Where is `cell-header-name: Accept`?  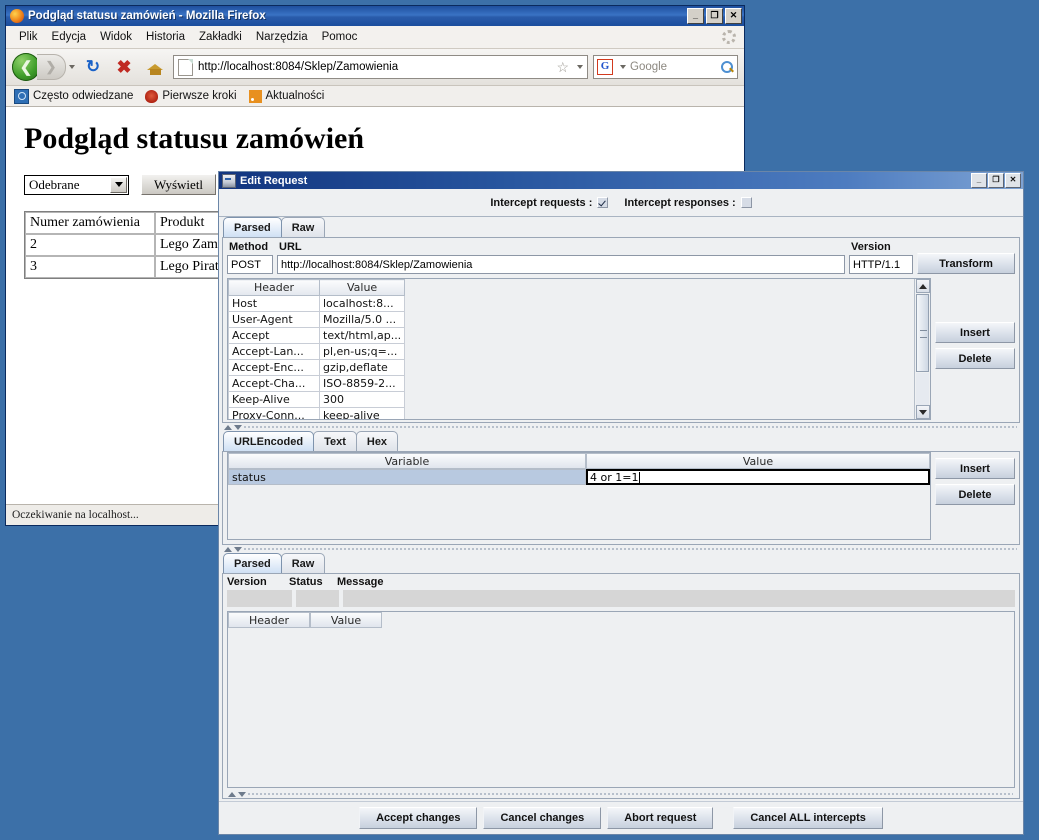 cell-header-name: Accept is located at coordinates (274, 335).